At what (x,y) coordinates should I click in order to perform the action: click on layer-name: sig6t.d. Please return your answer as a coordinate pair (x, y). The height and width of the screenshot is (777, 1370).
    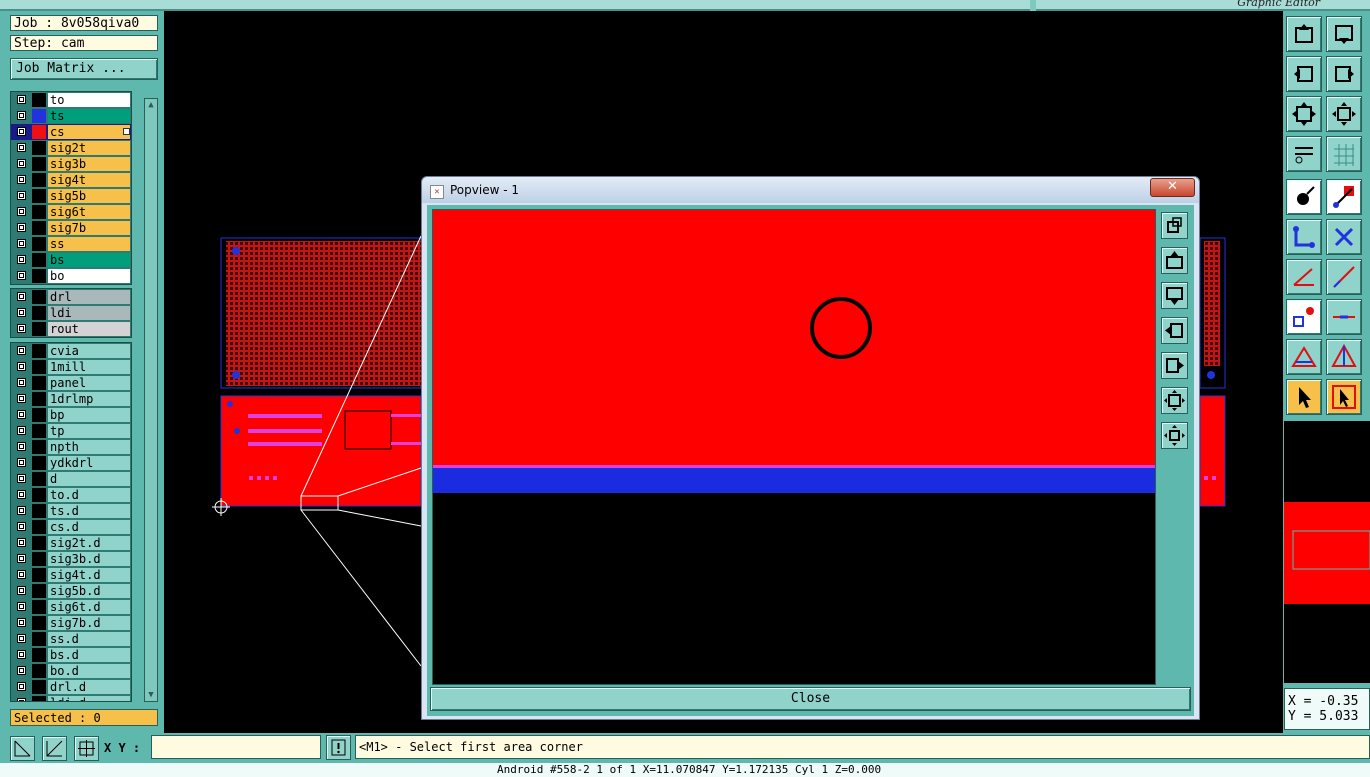
    Looking at the image, I should click on (89, 607).